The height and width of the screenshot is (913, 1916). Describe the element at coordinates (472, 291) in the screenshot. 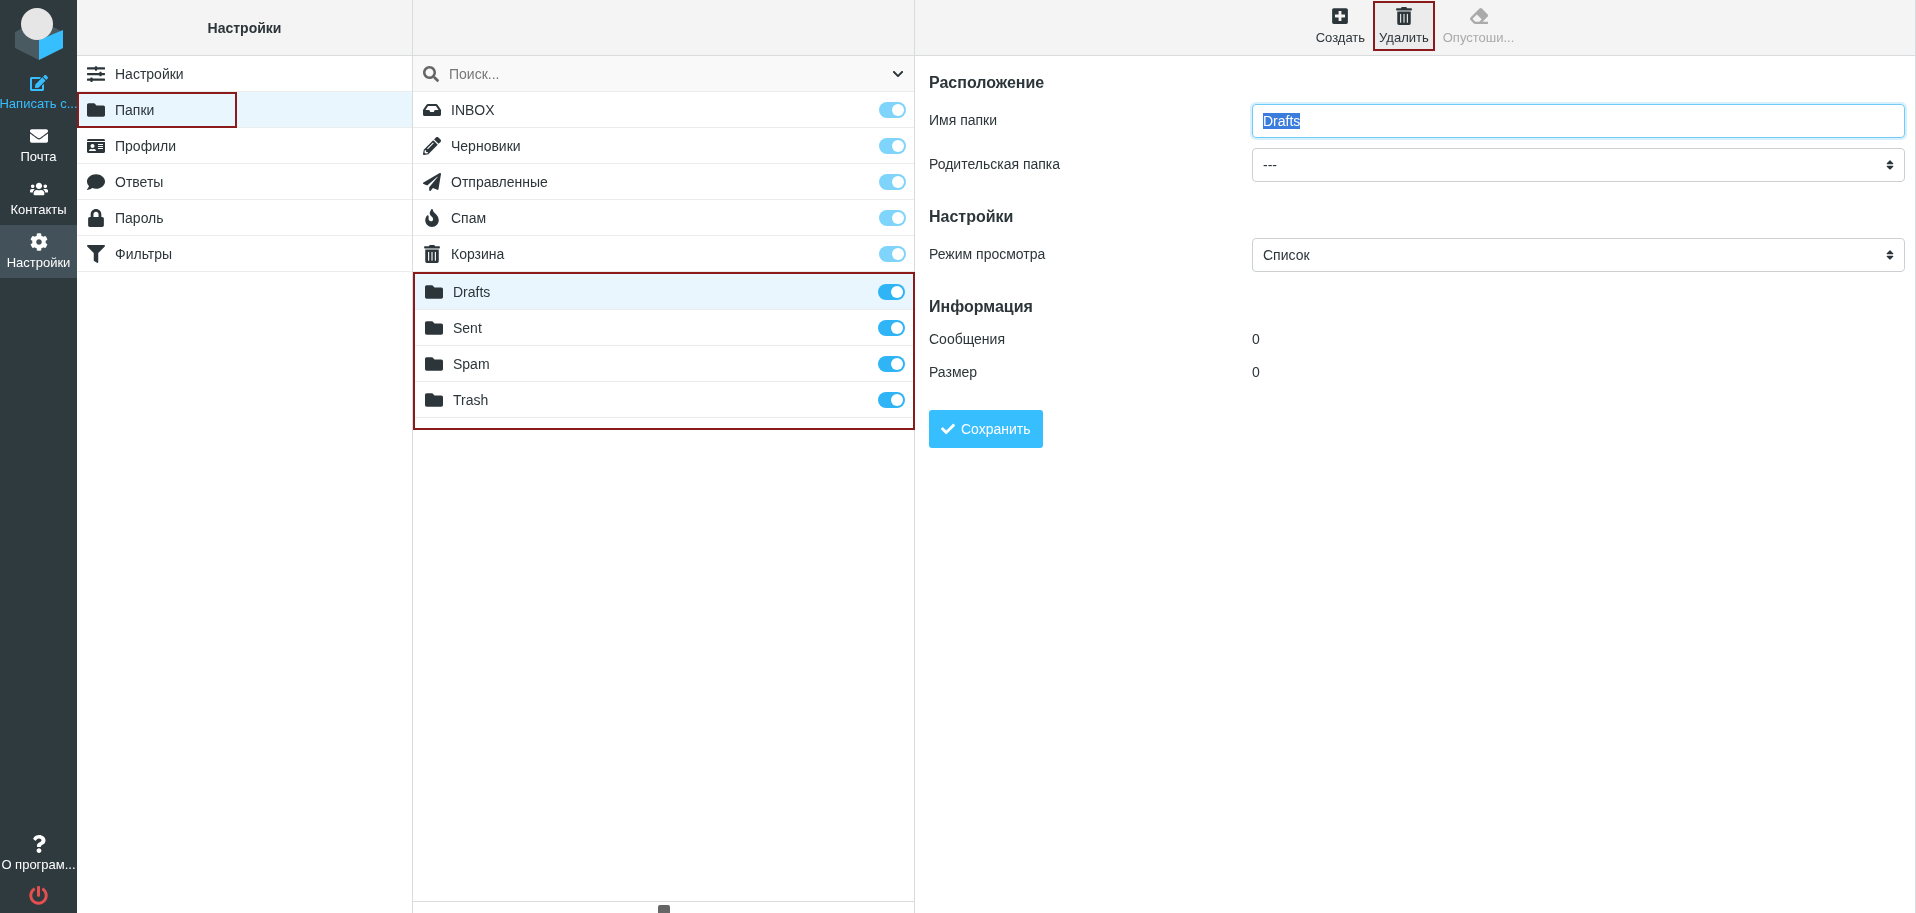

I see `folder-name: Drafts` at that location.